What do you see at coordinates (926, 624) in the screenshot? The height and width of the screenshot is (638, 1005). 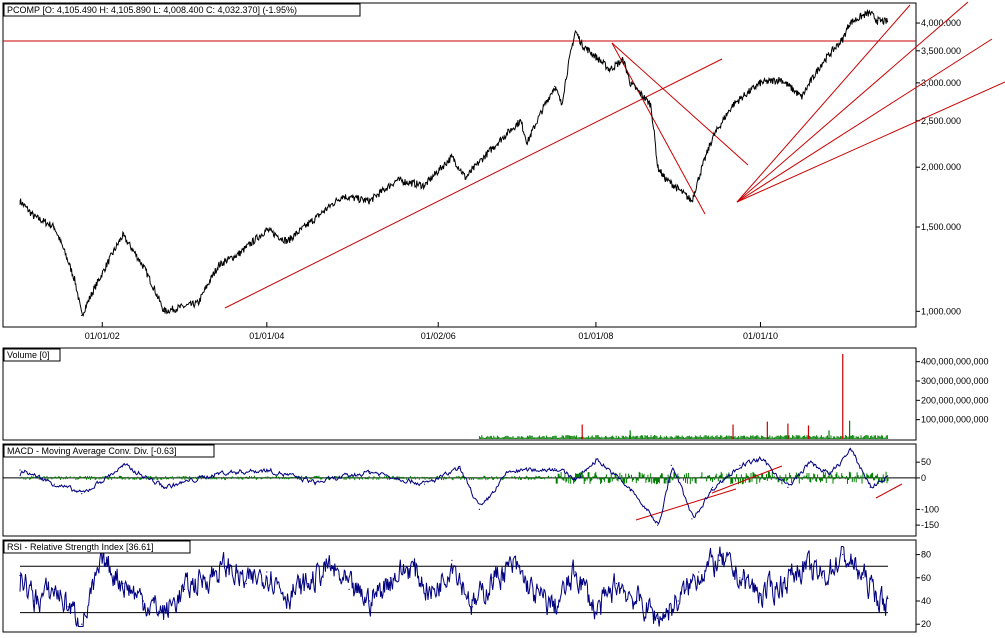 I see `rsi-ytick-label-3: 20` at bounding box center [926, 624].